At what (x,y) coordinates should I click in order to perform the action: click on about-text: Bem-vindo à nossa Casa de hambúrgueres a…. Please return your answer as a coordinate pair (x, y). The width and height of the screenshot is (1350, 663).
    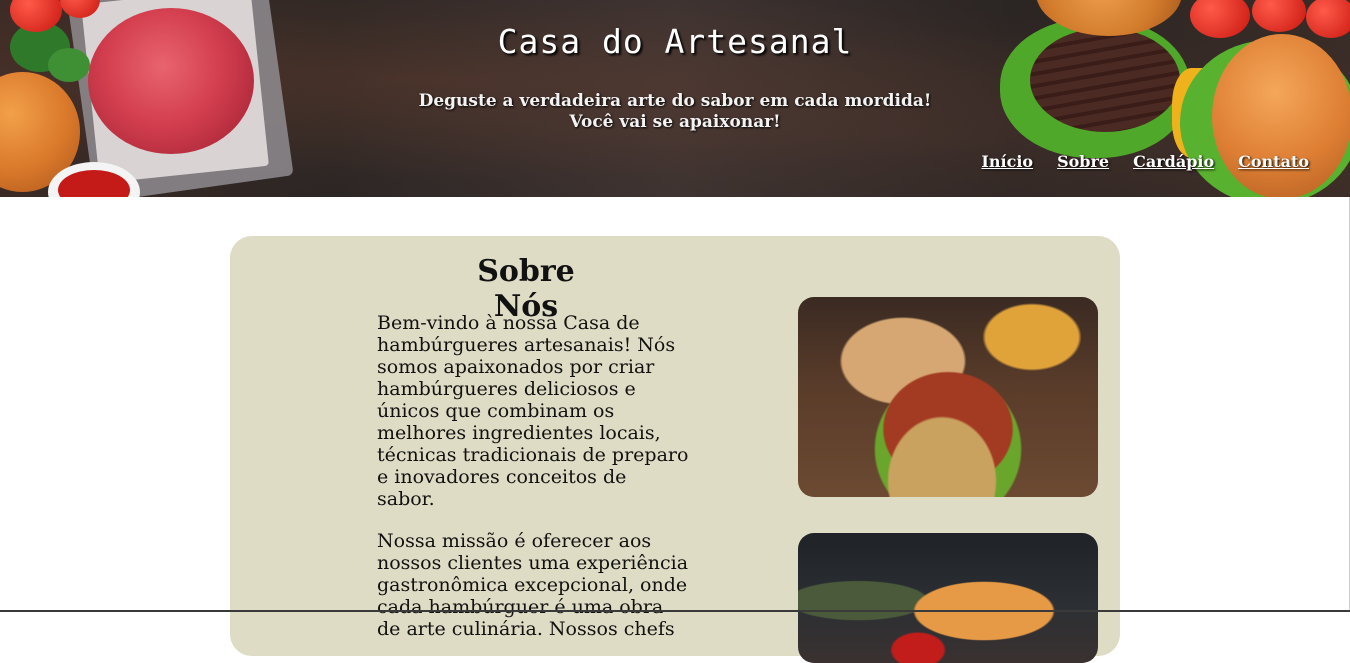
    Looking at the image, I should click on (533, 486).